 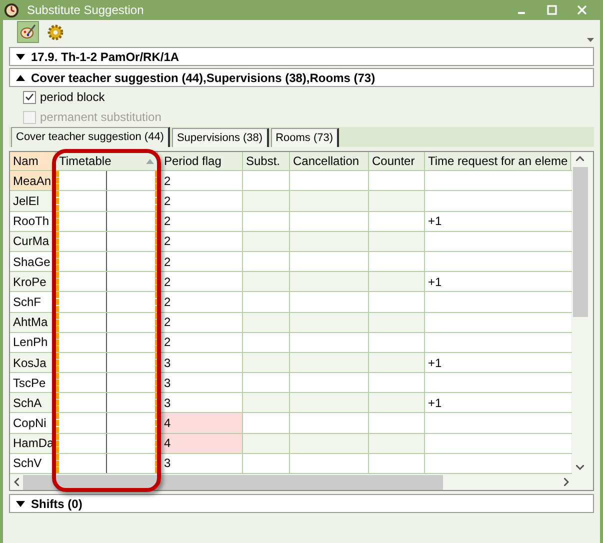 I want to click on dropdown-caret-icon, so click(x=590, y=40).